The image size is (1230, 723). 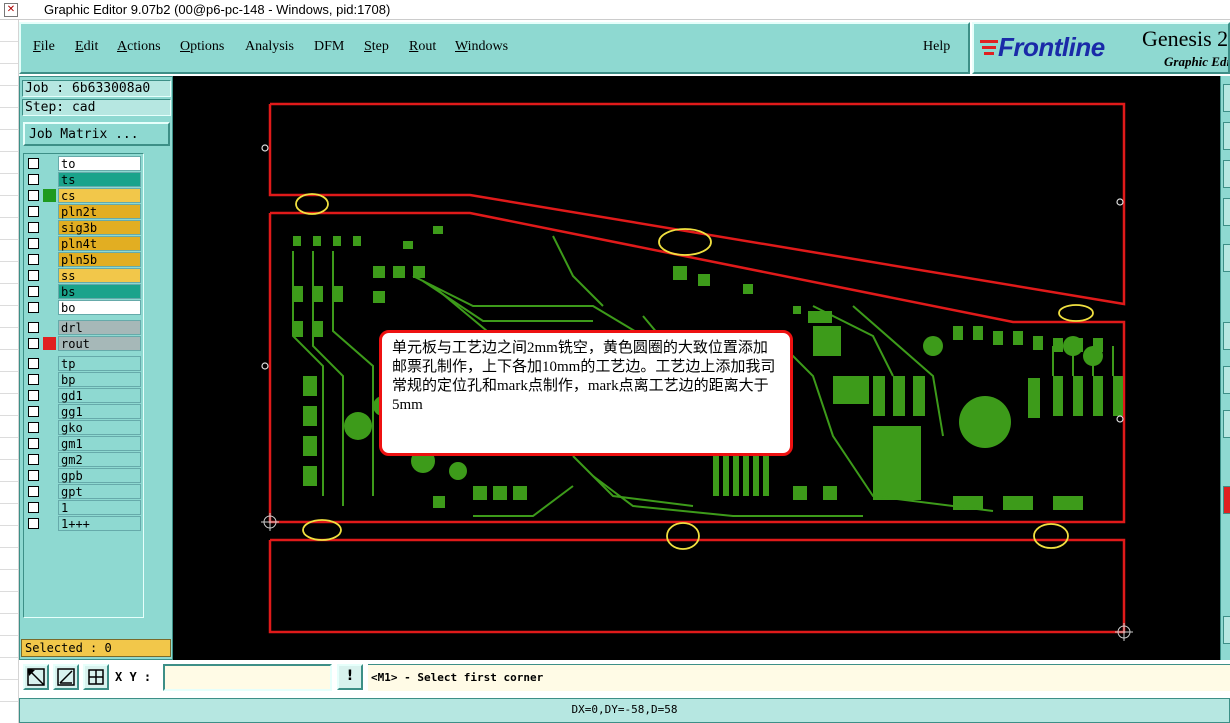 What do you see at coordinates (84, 307) in the screenshot?
I see `layer-row: bo` at bounding box center [84, 307].